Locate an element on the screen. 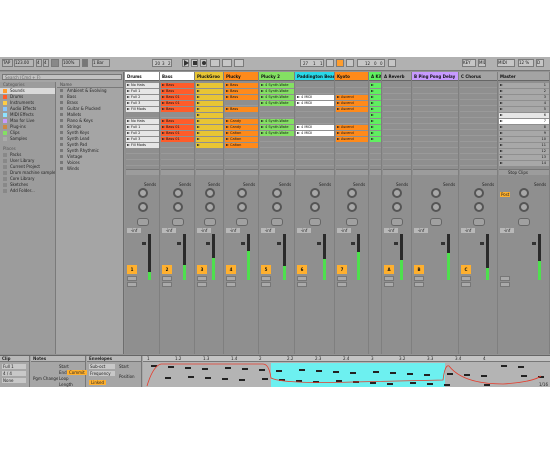 This screenshot has height=450, width=550. envelope-param-select: Frequency is located at coordinates (102, 373).